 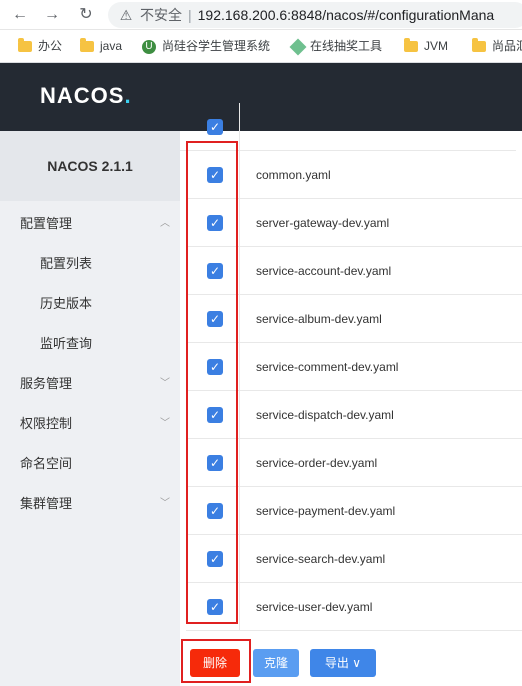 I want to click on shield-icon: U, so click(x=149, y=46).